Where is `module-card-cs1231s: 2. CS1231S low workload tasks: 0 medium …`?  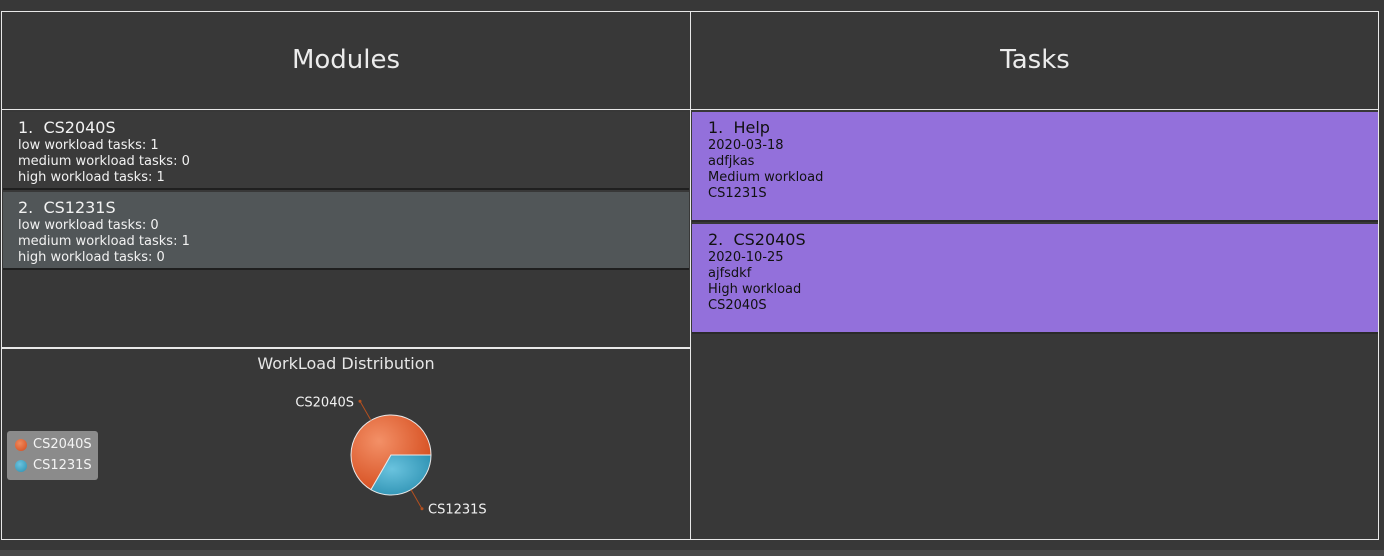
module-card-cs1231s: 2. CS1231S low workload tasks: 0 medium … is located at coordinates (346, 231).